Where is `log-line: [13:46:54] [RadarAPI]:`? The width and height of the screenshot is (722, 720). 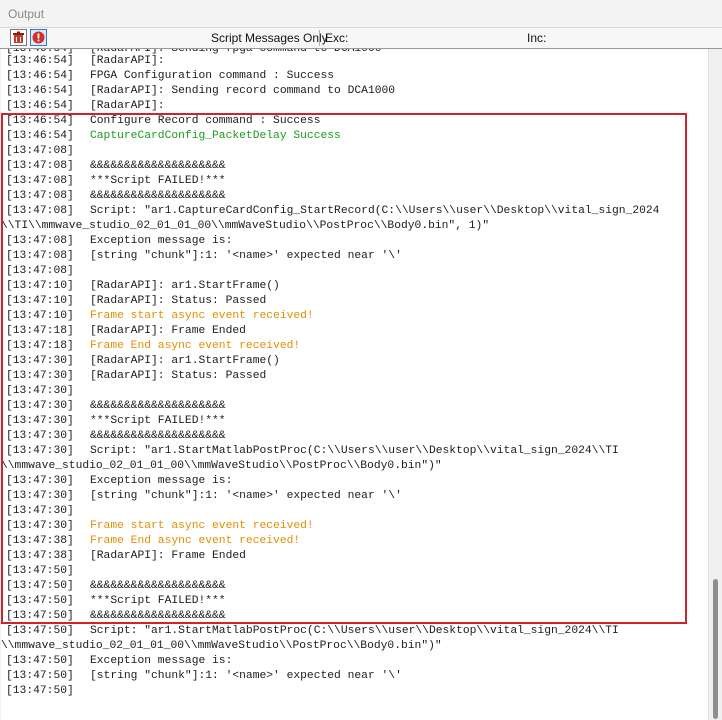
log-line: [13:46:54] [RadarAPI]: is located at coordinates (357, 106).